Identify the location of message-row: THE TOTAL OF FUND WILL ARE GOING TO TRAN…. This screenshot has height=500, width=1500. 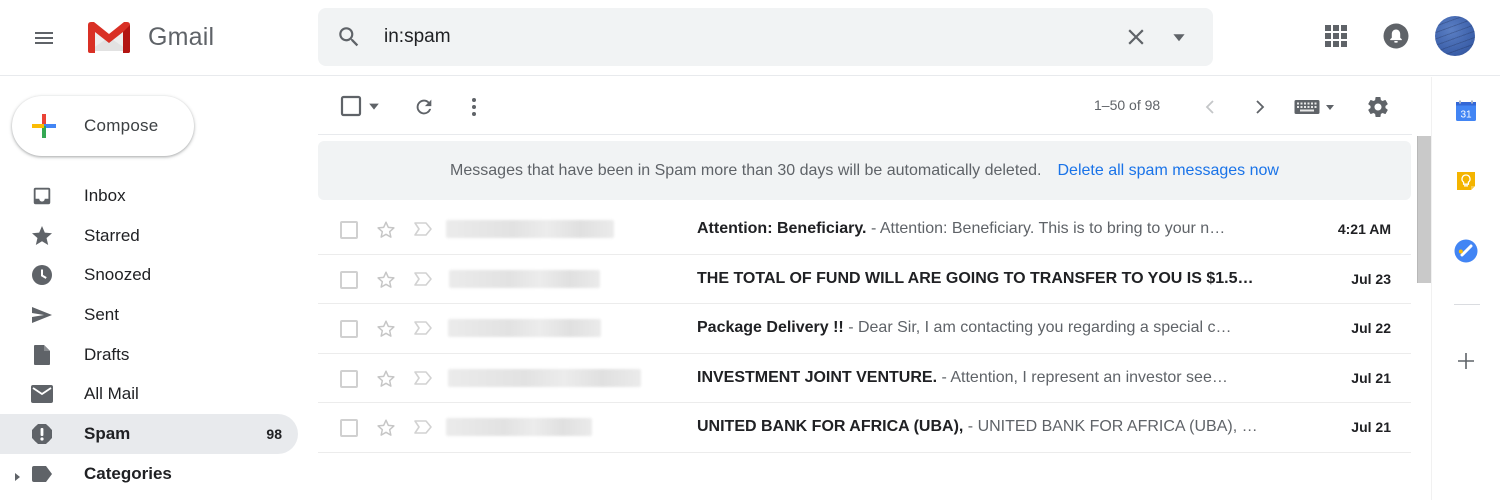
(864, 279).